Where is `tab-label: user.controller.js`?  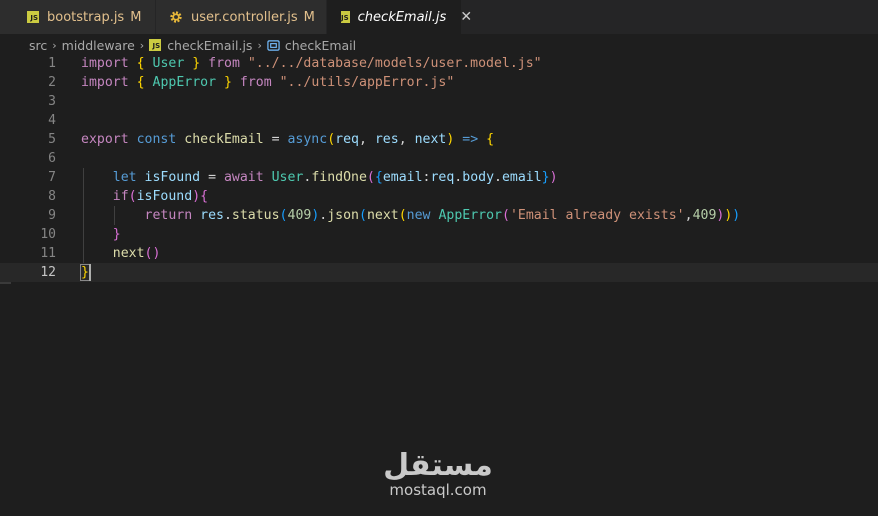 tab-label: user.controller.js is located at coordinates (244, 17).